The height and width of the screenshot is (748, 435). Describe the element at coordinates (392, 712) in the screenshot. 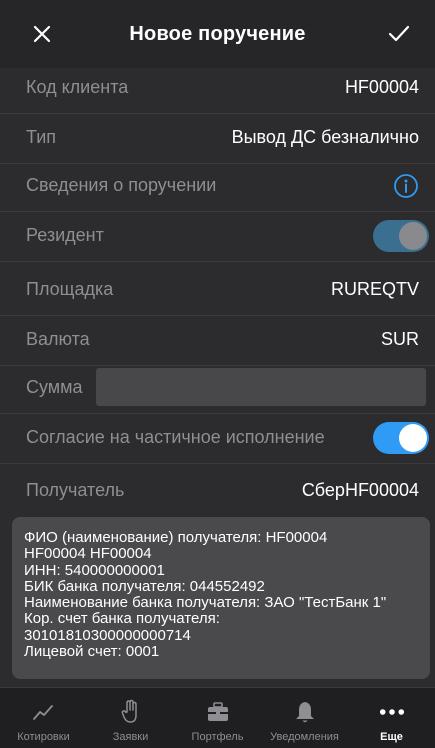

I see `more-dots-icon` at that location.